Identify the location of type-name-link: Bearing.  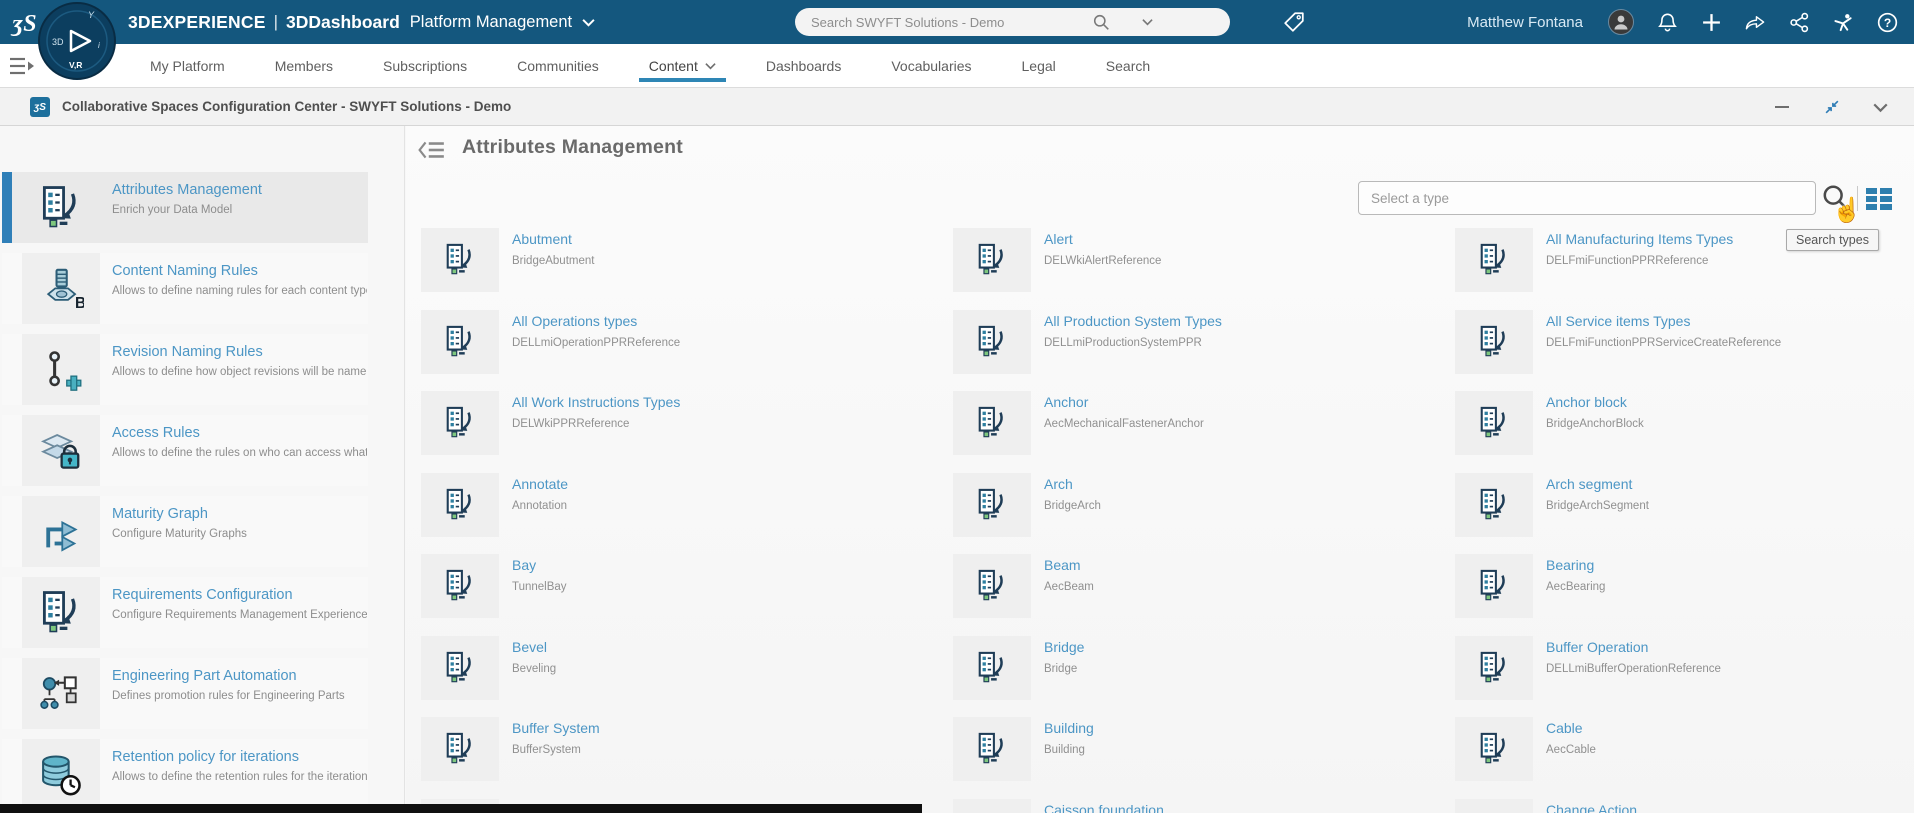
(1570, 565).